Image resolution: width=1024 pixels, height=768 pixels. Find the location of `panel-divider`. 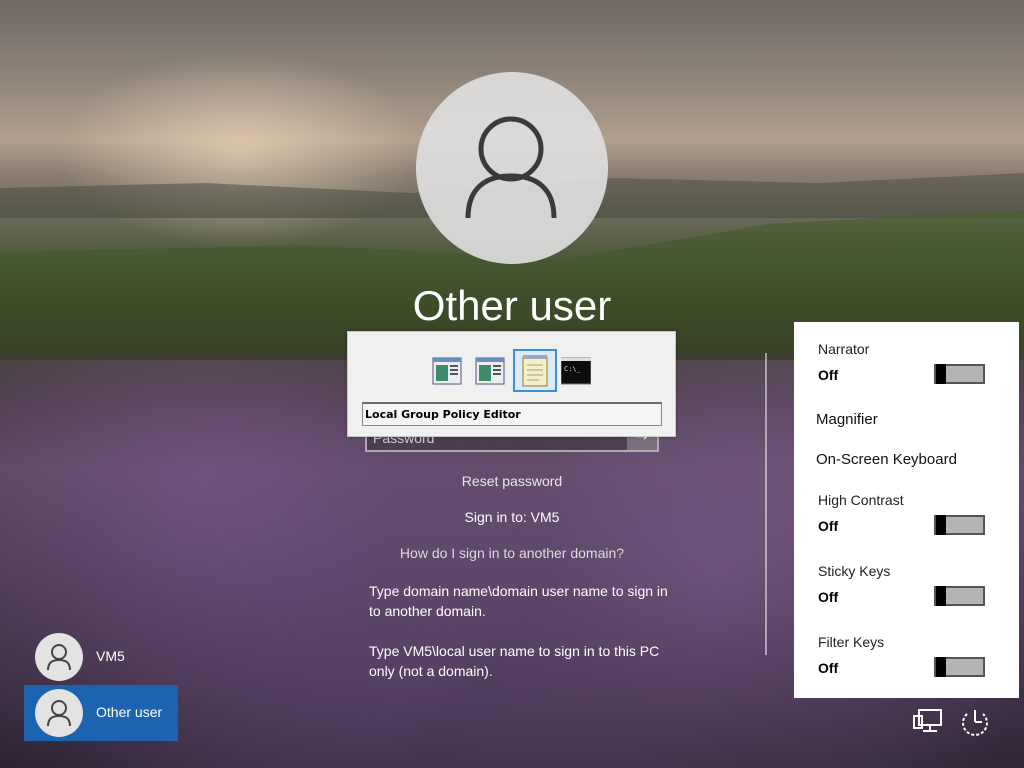

panel-divider is located at coordinates (766, 504).